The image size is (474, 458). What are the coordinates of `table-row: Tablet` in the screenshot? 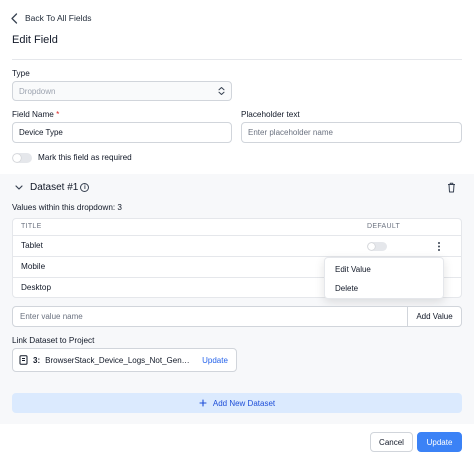 It's located at (237, 246).